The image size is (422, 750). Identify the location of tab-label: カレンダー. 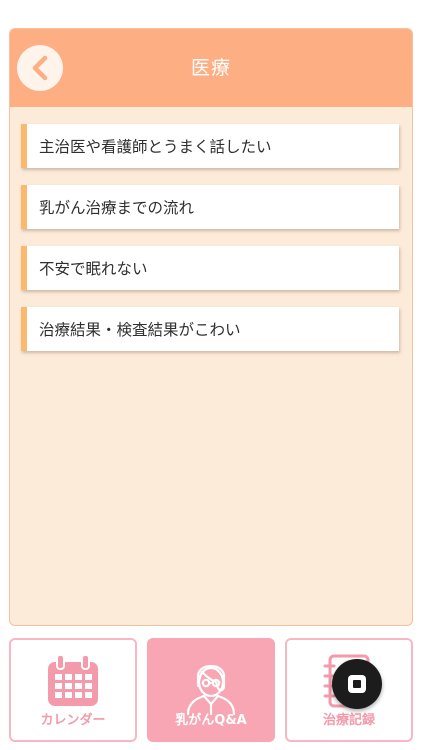
(73, 720).